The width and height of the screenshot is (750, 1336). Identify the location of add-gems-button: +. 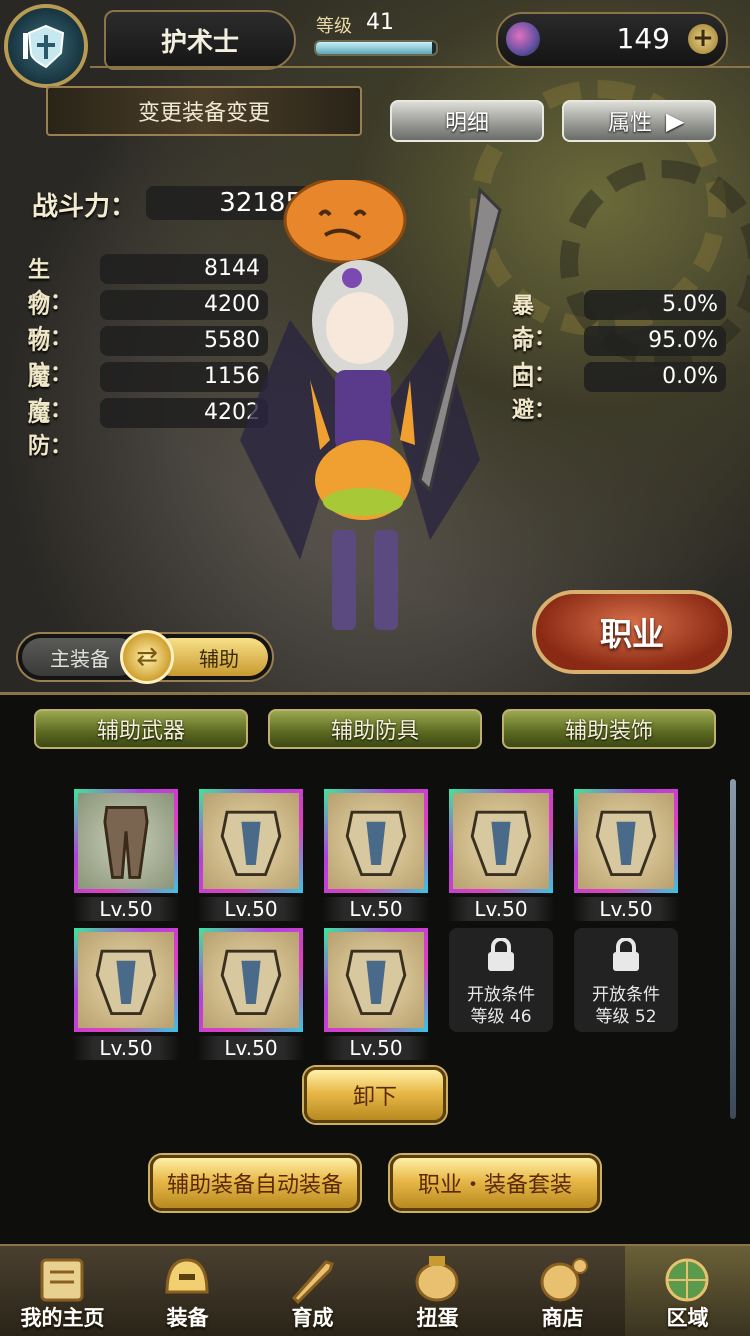
(703, 39).